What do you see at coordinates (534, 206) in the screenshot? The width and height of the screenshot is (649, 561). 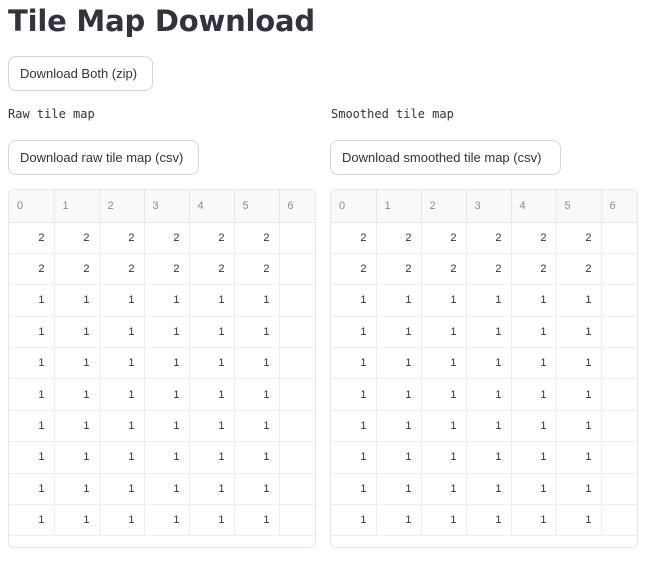 I see `column-header: 4` at bounding box center [534, 206].